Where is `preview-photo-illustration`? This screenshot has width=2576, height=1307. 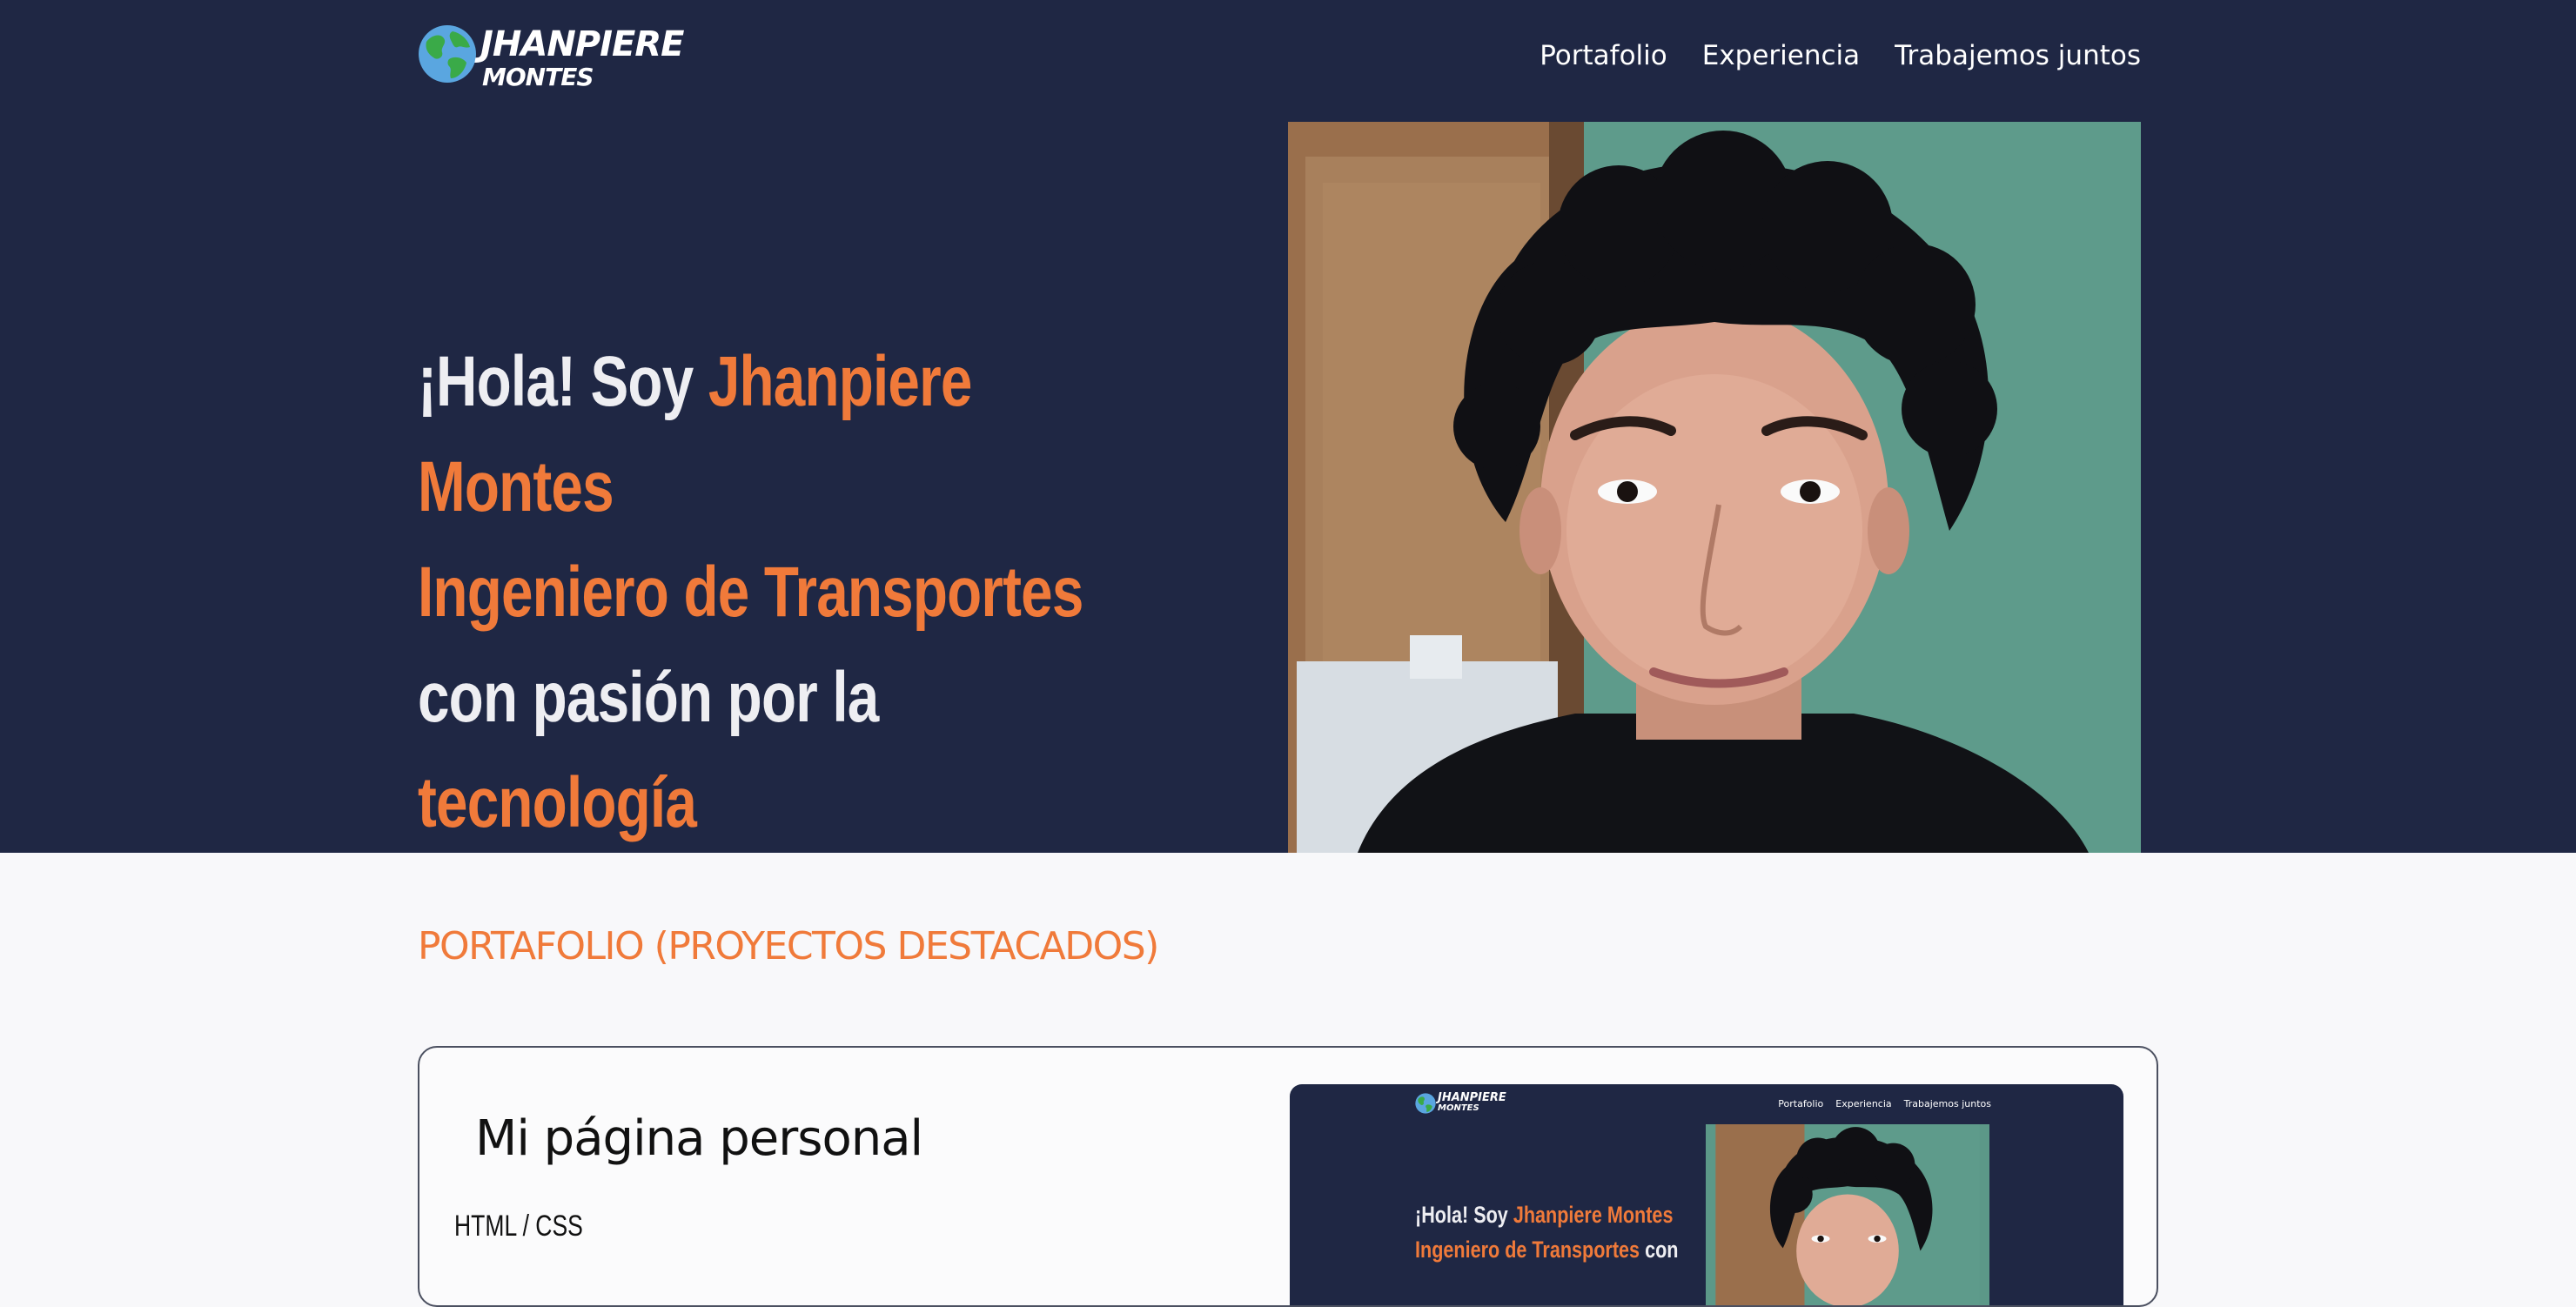
preview-photo-illustration is located at coordinates (1848, 1215).